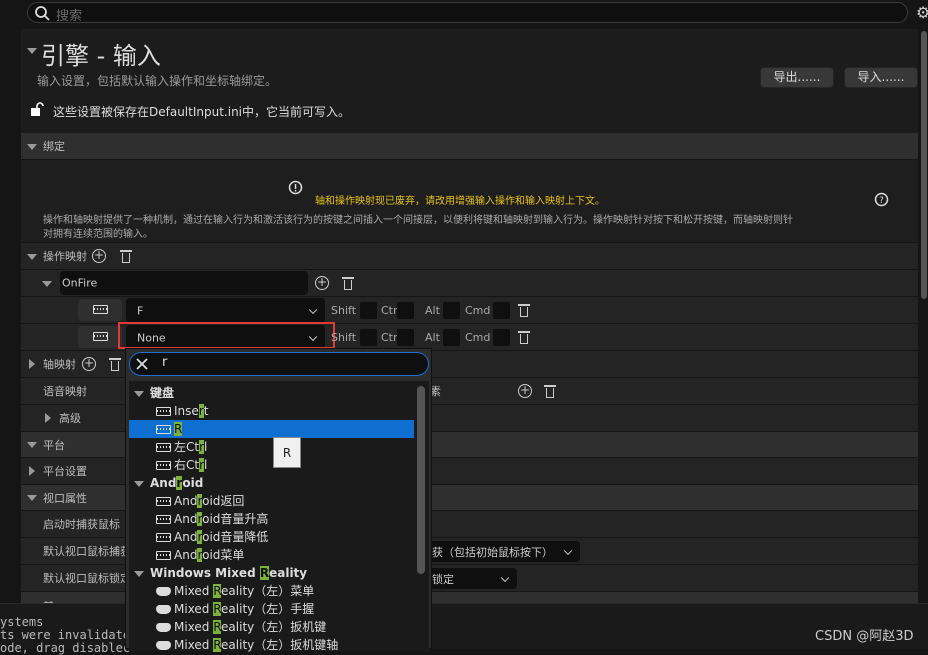 The height and width of the screenshot is (655, 928). Describe the element at coordinates (271, 537) in the screenshot. I see `list-item: Android音量降低` at that location.